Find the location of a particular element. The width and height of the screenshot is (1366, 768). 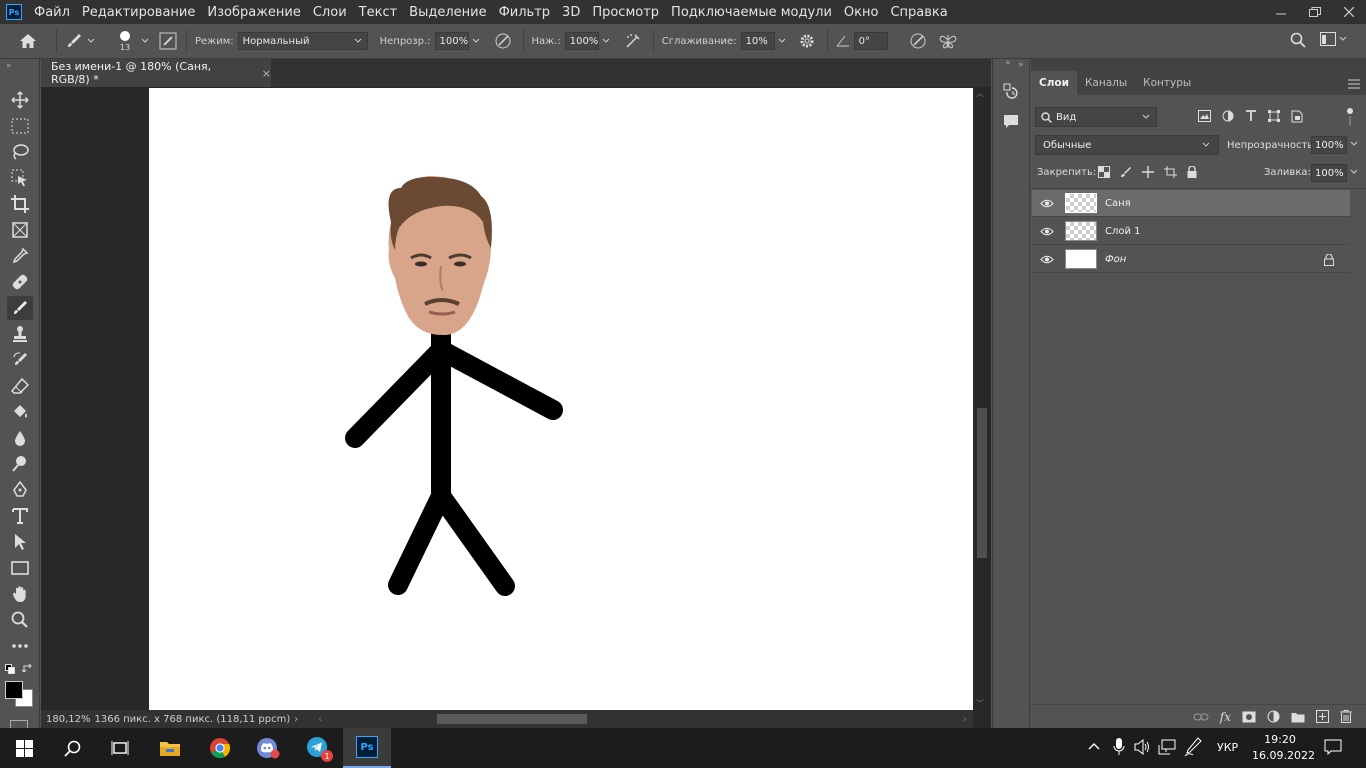

close-button is located at coordinates (1349, 12).